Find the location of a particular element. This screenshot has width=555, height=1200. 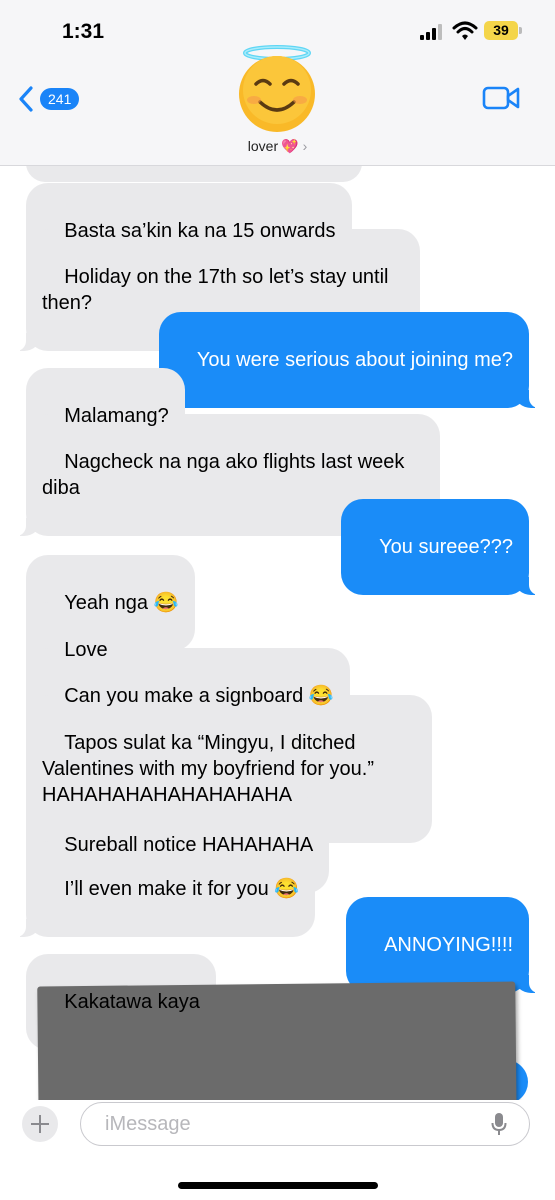

message-bubble-outgoing: You sureee??? is located at coordinates (440, 547).